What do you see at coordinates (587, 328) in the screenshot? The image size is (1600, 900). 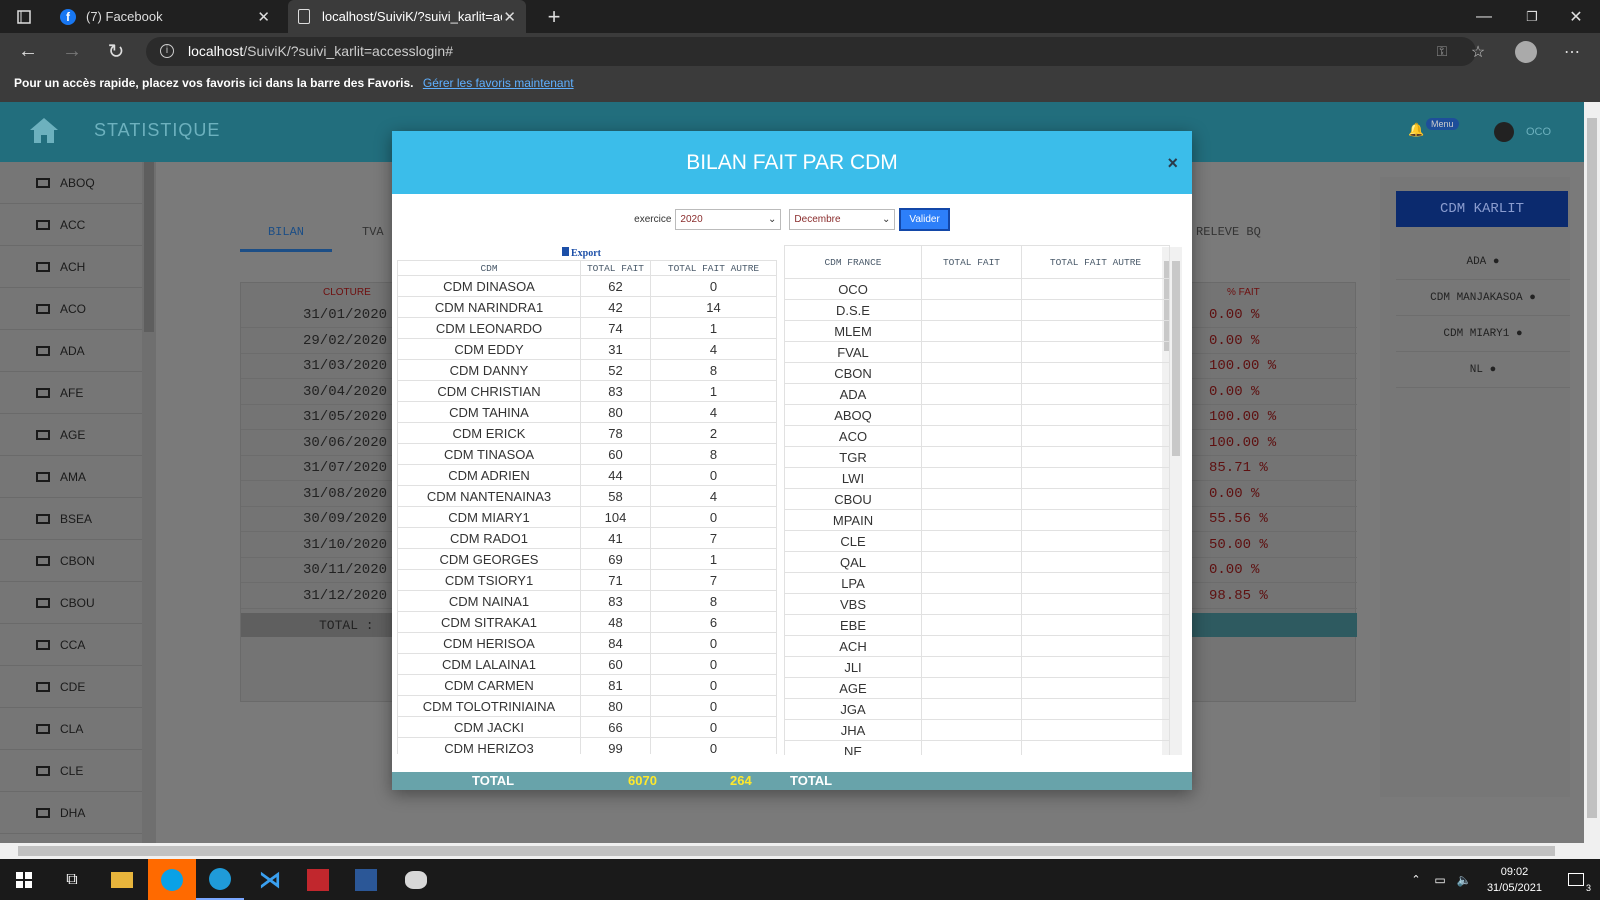 I see `table-row: CDM LEONARDO 74 1` at bounding box center [587, 328].